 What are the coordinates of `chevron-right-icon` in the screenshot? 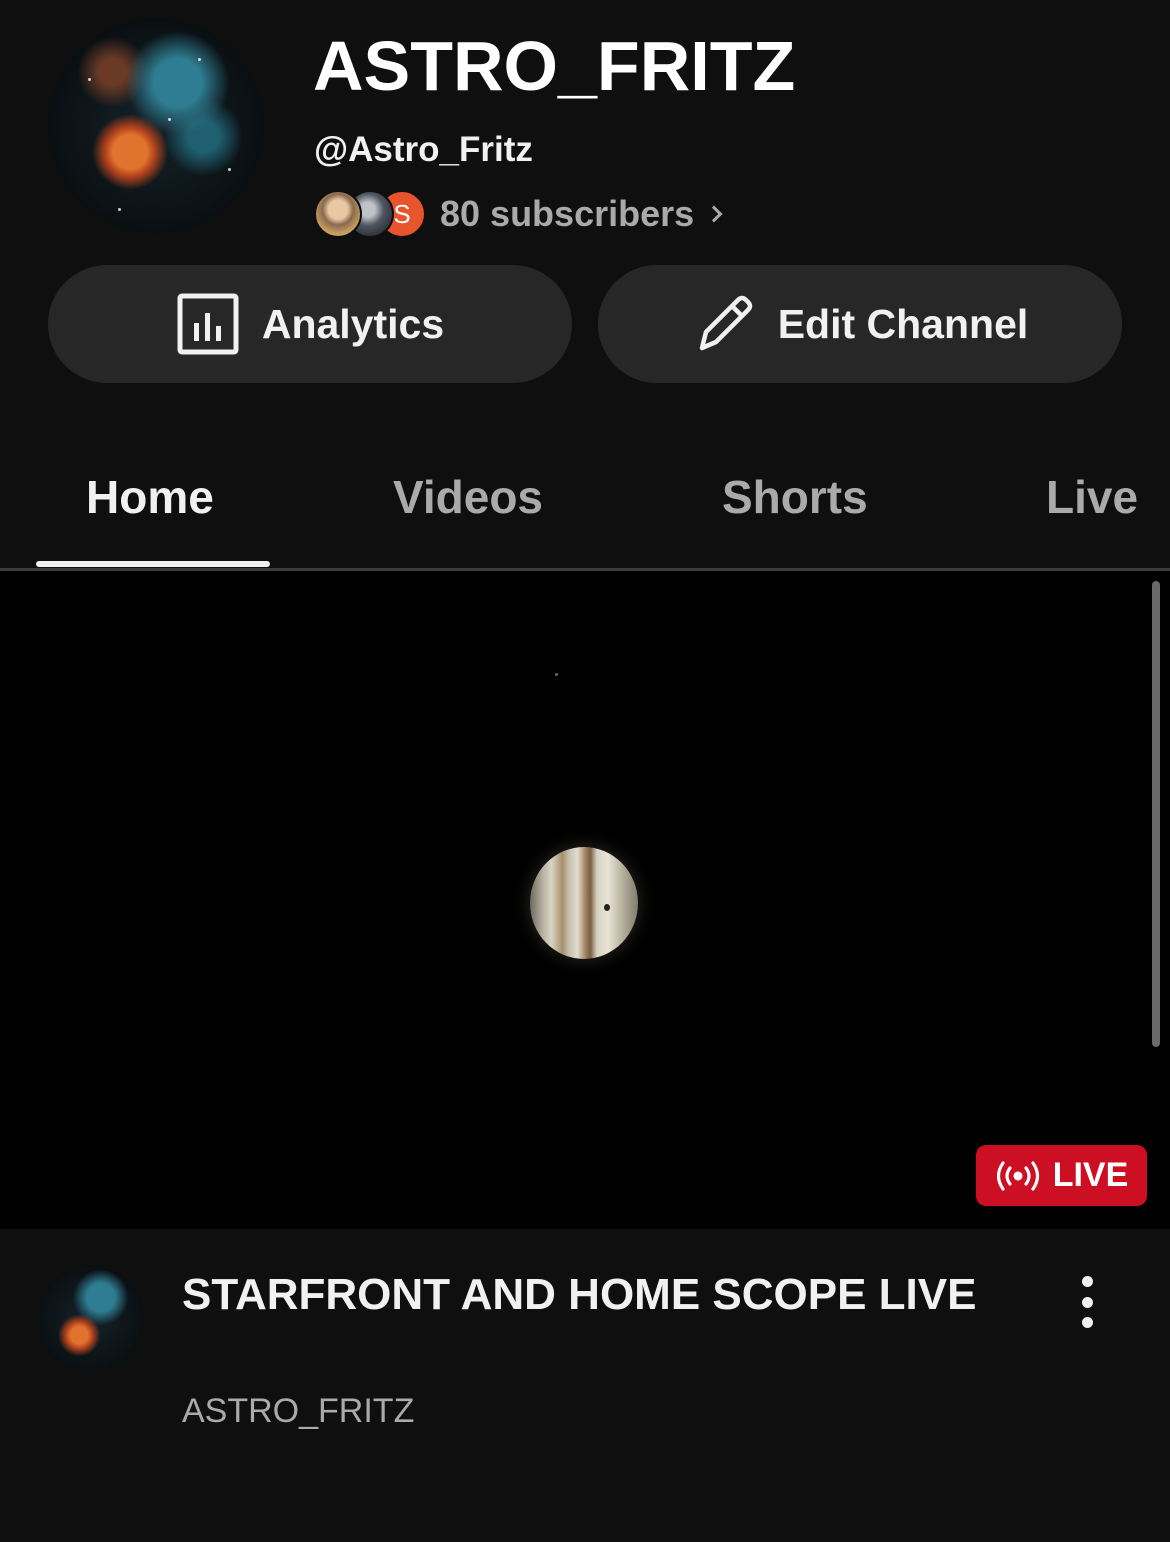 It's located at (714, 214).